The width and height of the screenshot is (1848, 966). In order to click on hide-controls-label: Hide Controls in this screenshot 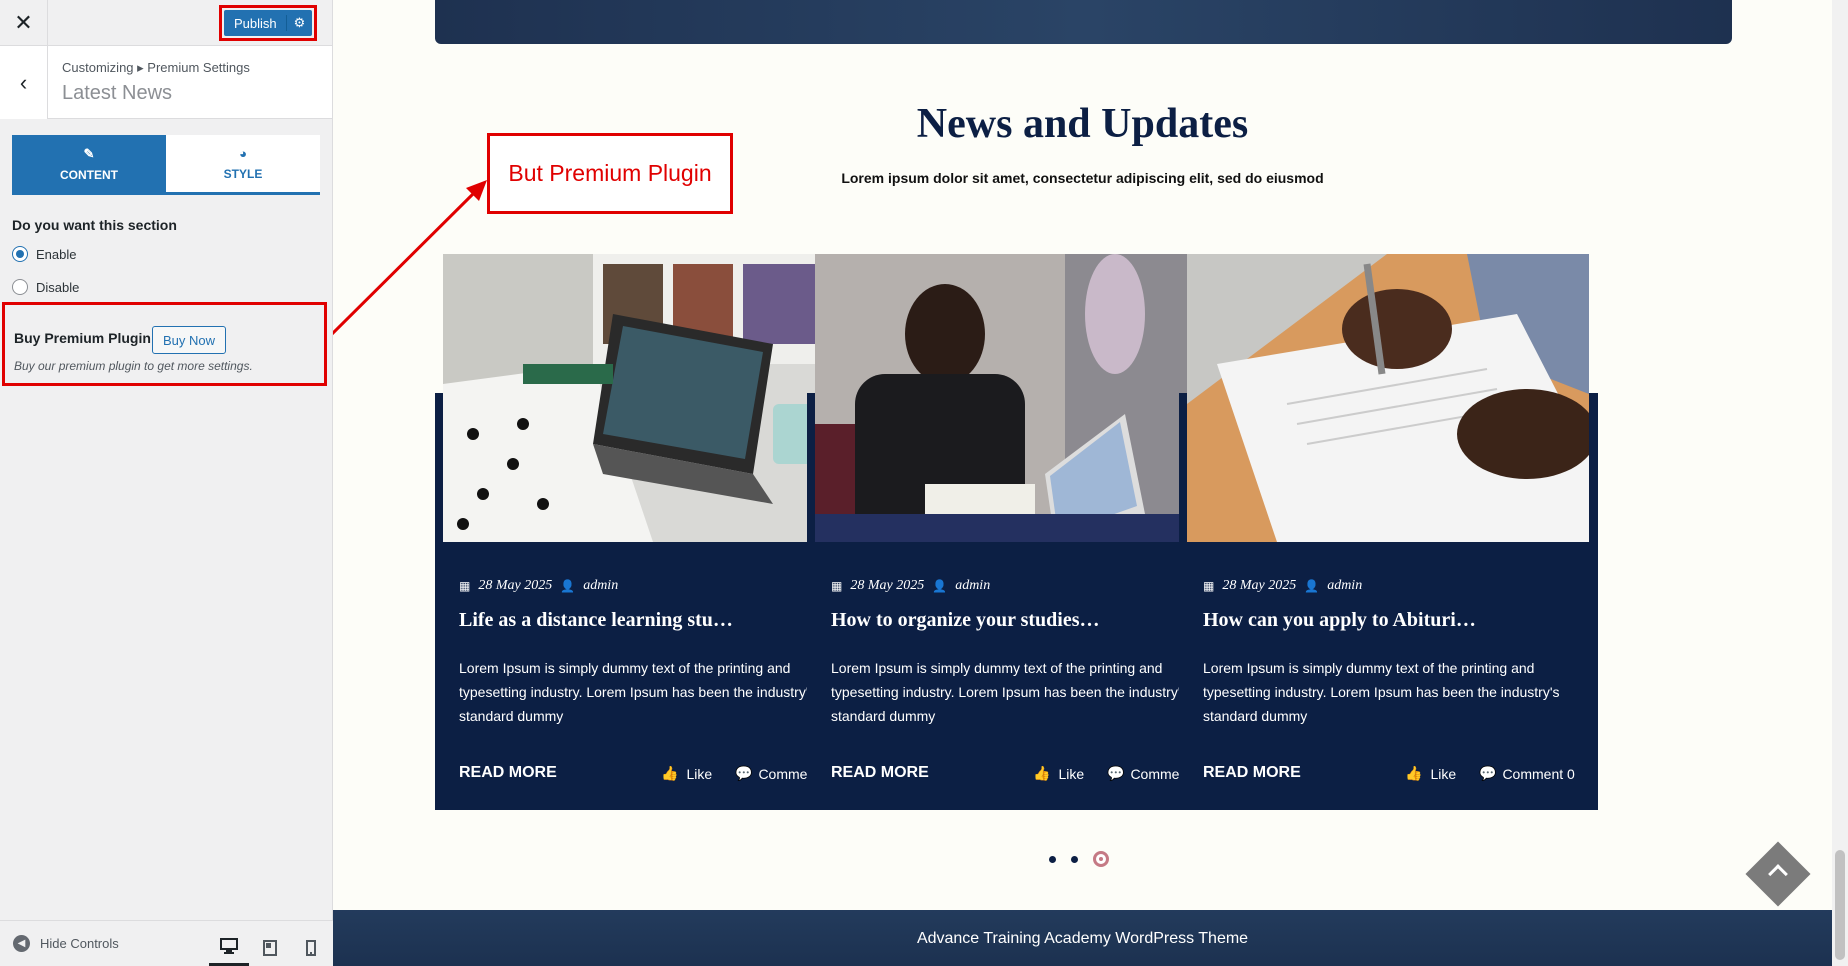, I will do `click(79, 943)`.